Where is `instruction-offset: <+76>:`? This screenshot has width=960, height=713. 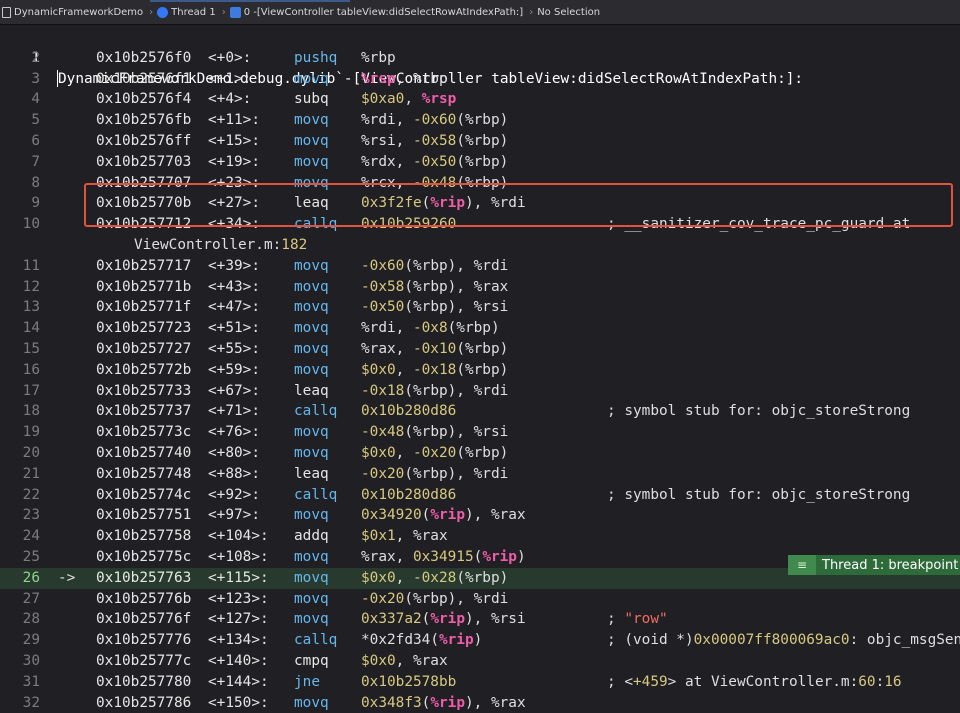
instruction-offset: <+76>: is located at coordinates (234, 432).